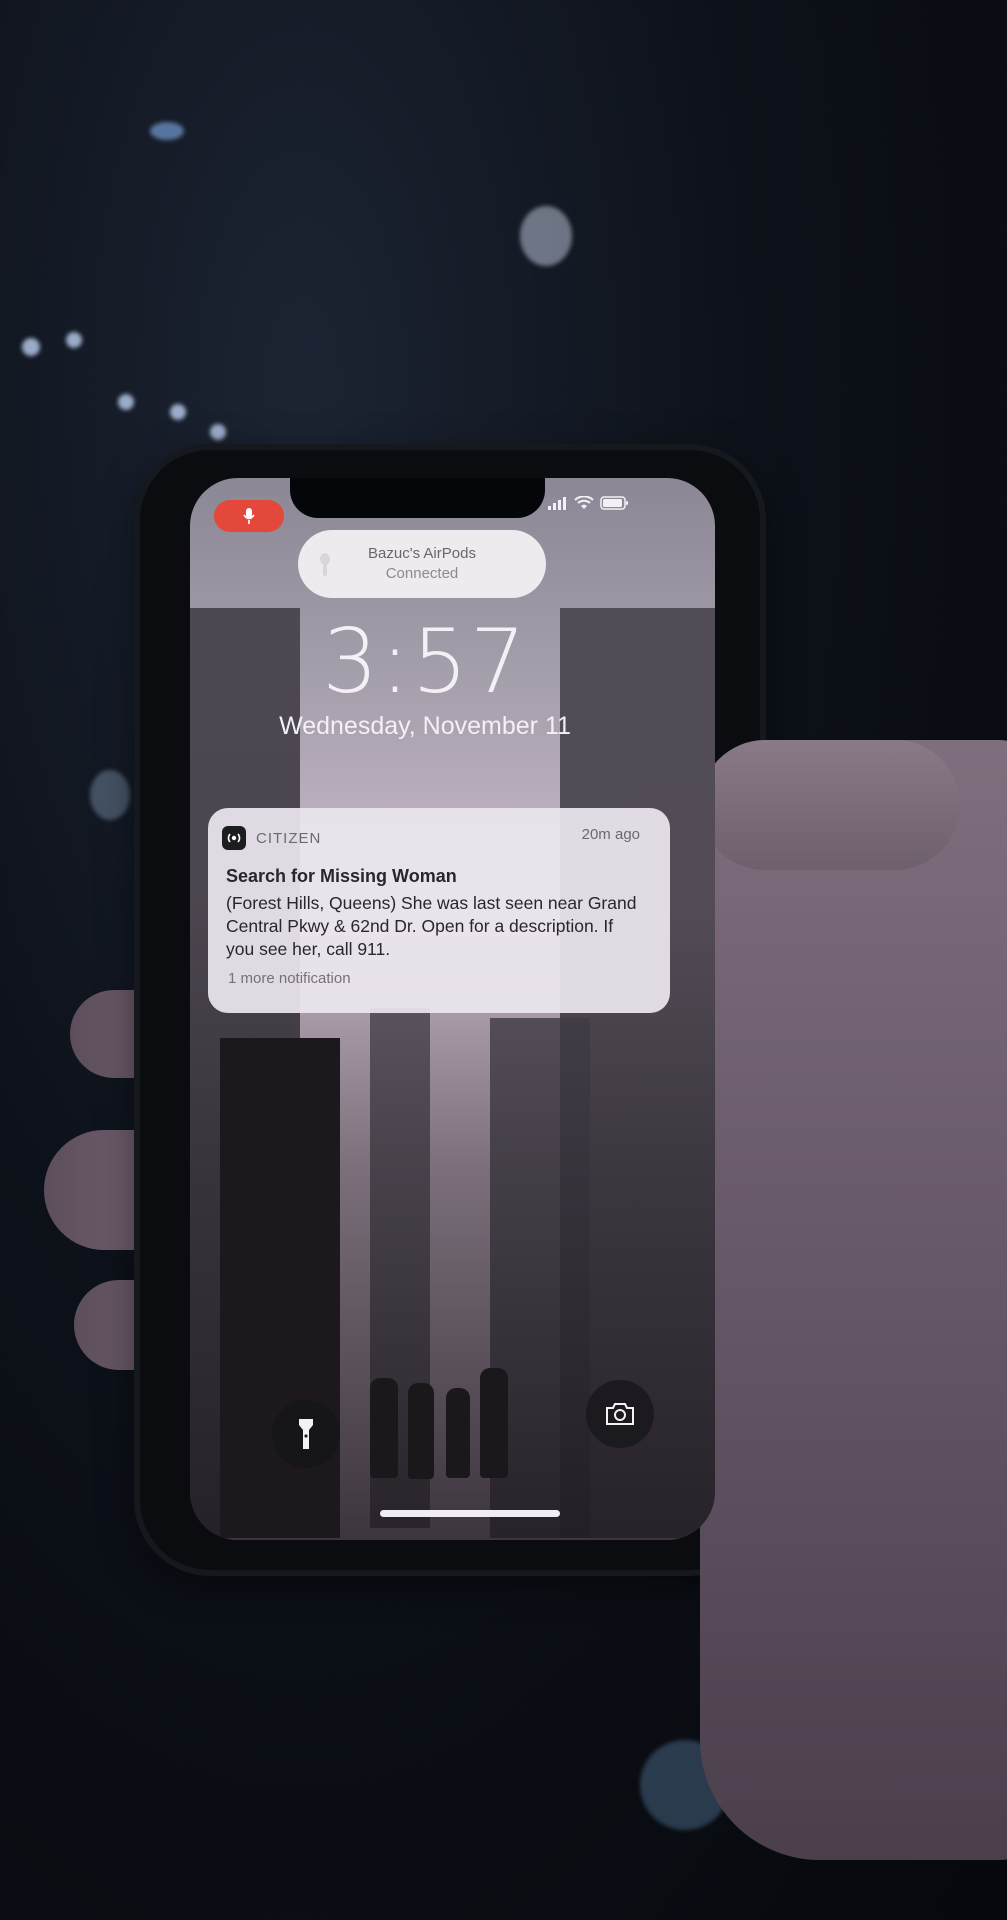 The width and height of the screenshot is (1007, 1920). I want to click on camera-icon, so click(620, 1414).